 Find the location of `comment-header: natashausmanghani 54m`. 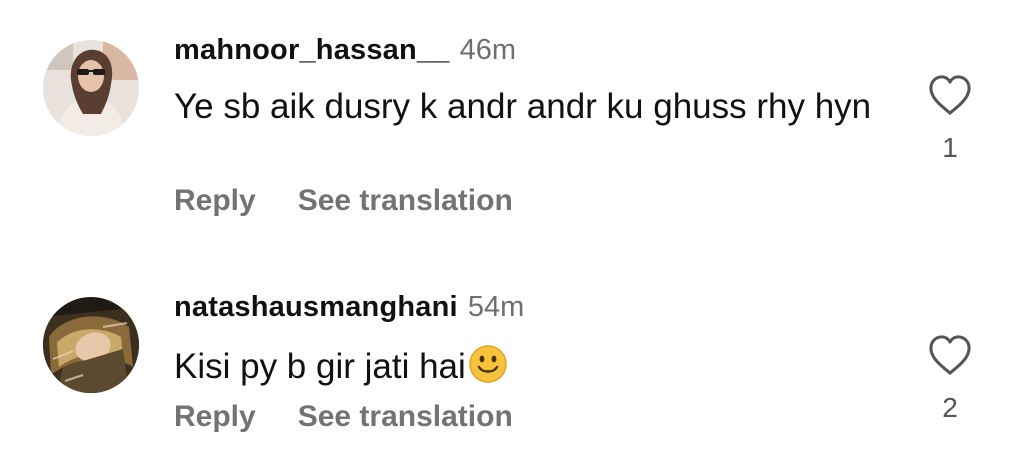

comment-header: natashausmanghani 54m is located at coordinates (349, 307).